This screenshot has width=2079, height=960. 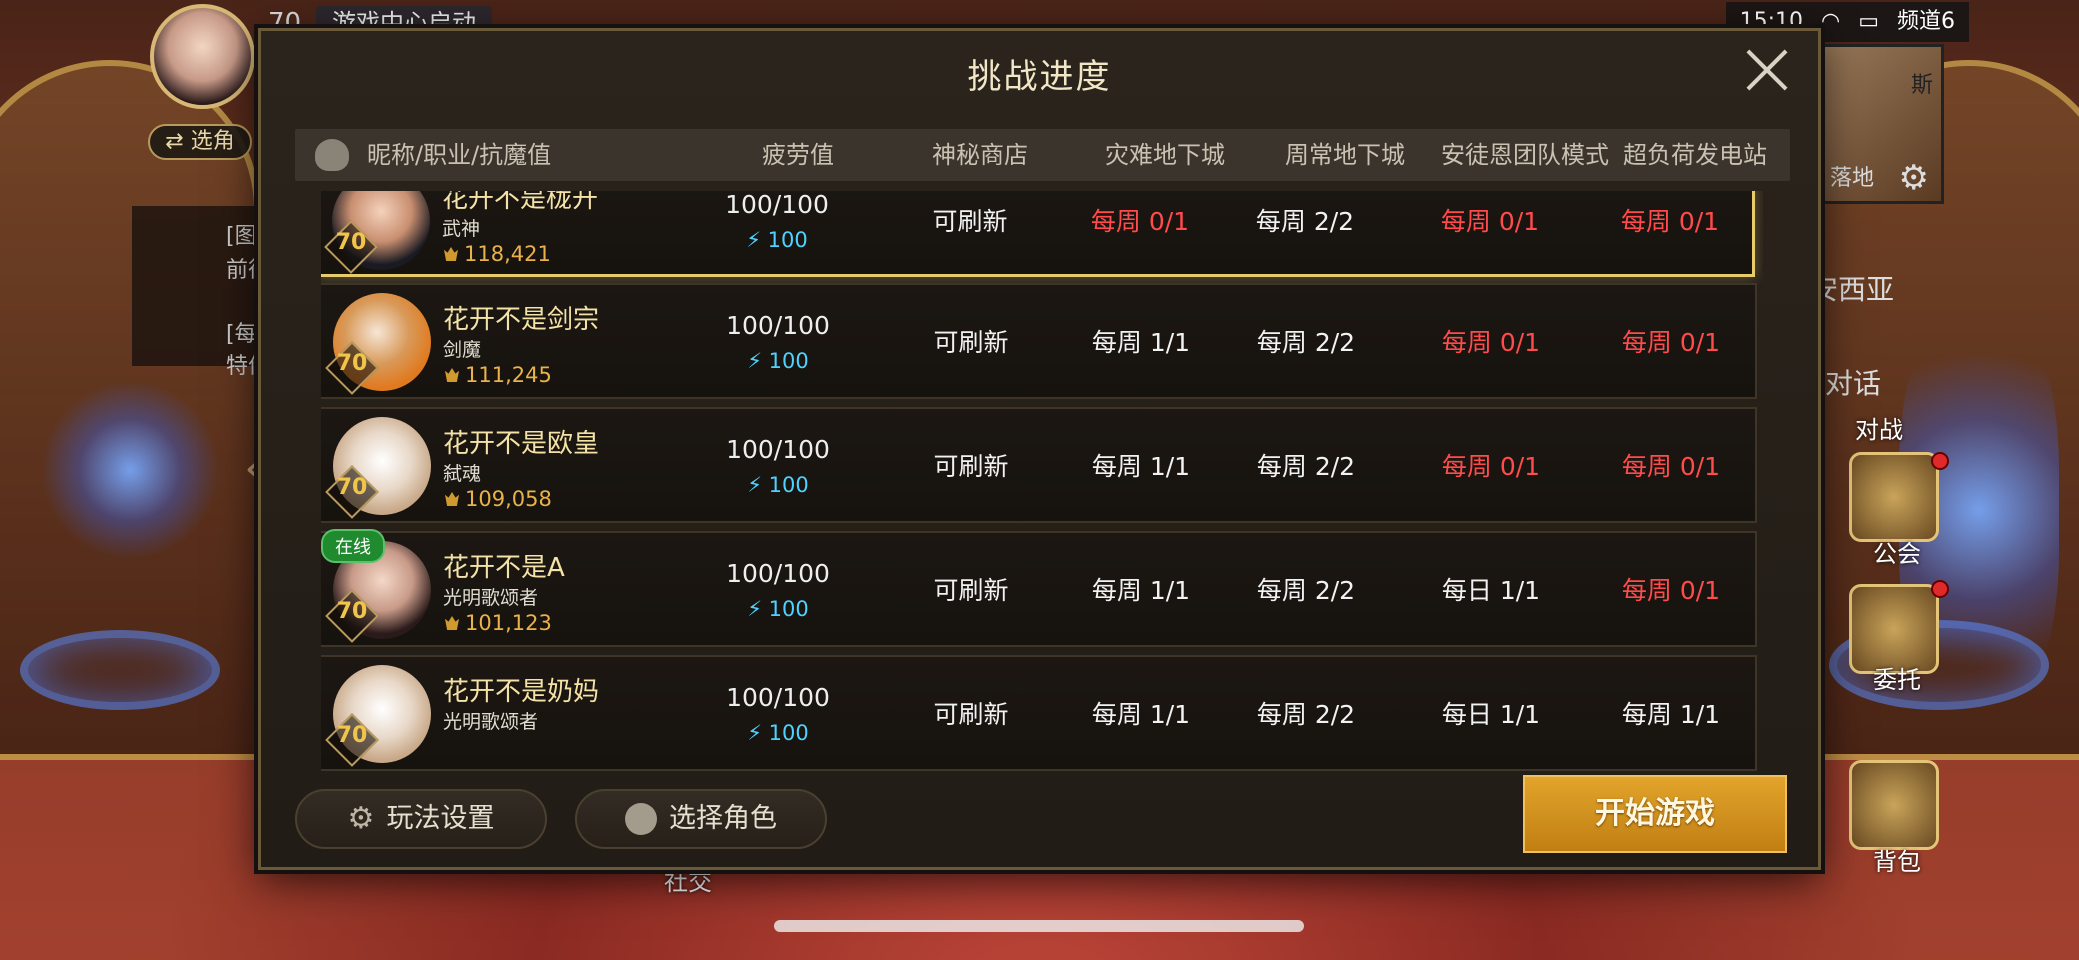 What do you see at coordinates (1853, 382) in the screenshot?
I see `npc-talk-button: 对话` at bounding box center [1853, 382].